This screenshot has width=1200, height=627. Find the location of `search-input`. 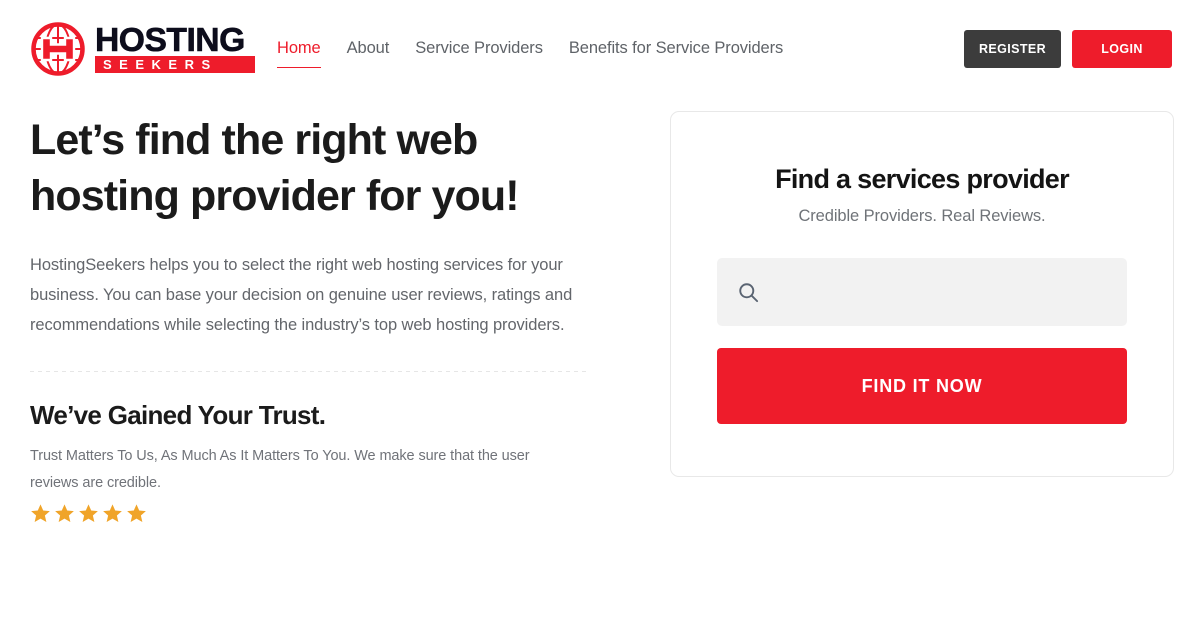

search-input is located at coordinates (938, 292).